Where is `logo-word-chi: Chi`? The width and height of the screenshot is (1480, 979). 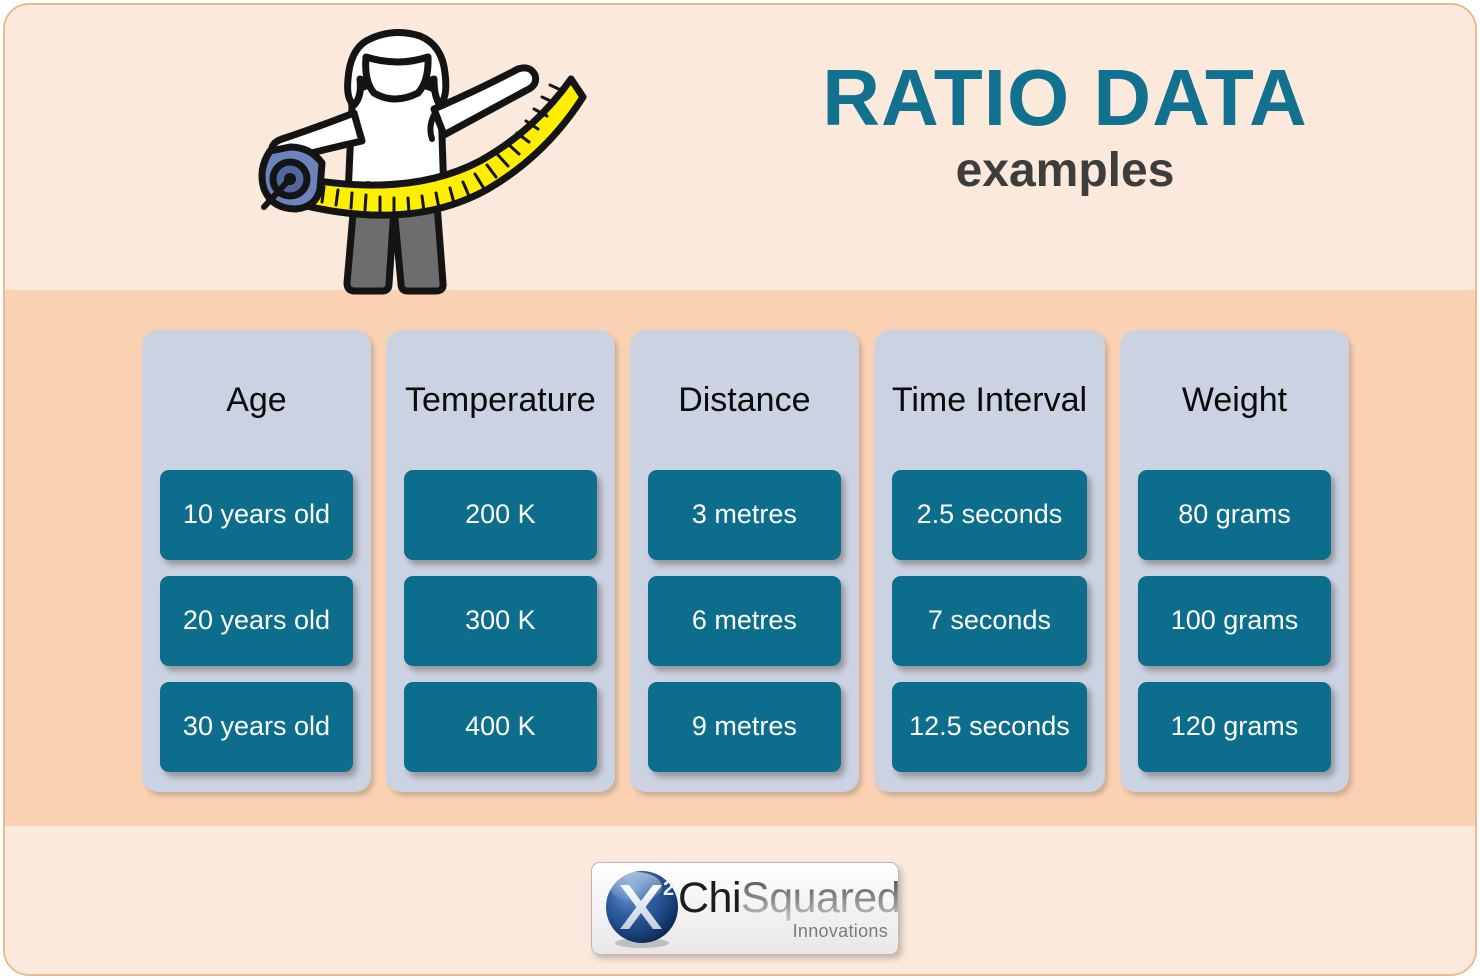
logo-word-chi: Chi is located at coordinates (710, 898).